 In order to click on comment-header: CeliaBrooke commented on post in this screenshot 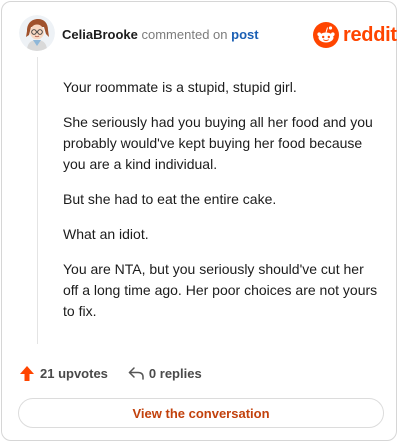, I will do `click(160, 35)`.